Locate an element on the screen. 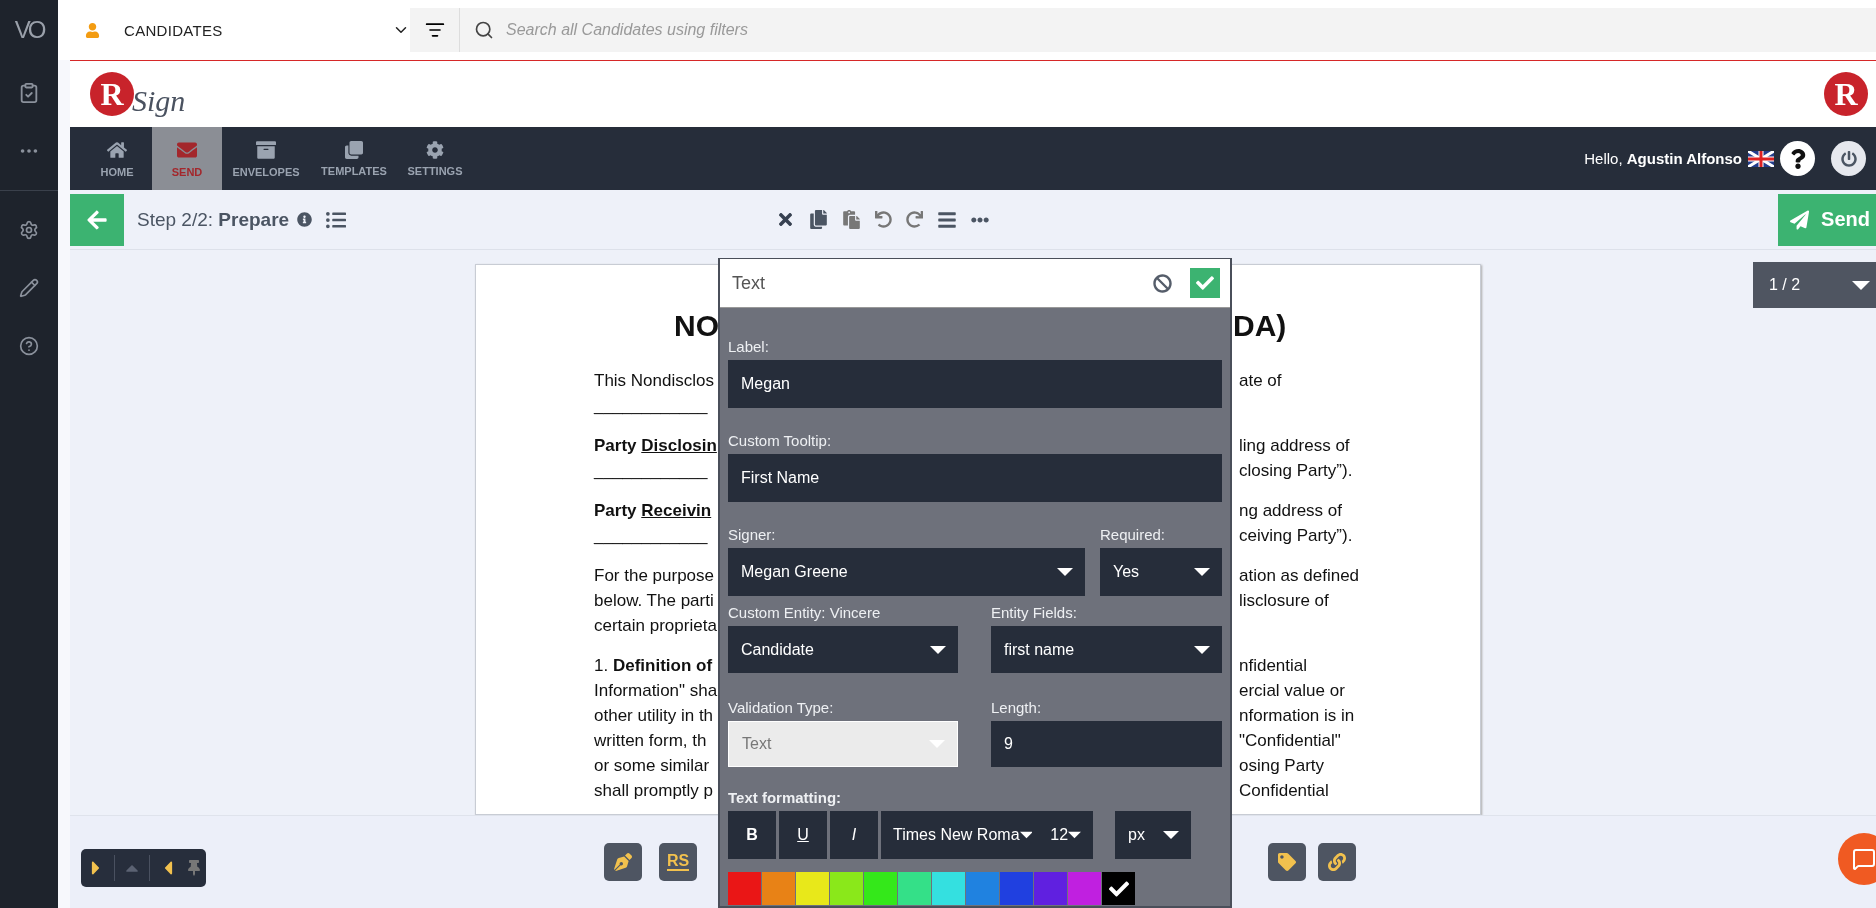 The width and height of the screenshot is (1876, 908). field-label: Label: is located at coordinates (749, 346).